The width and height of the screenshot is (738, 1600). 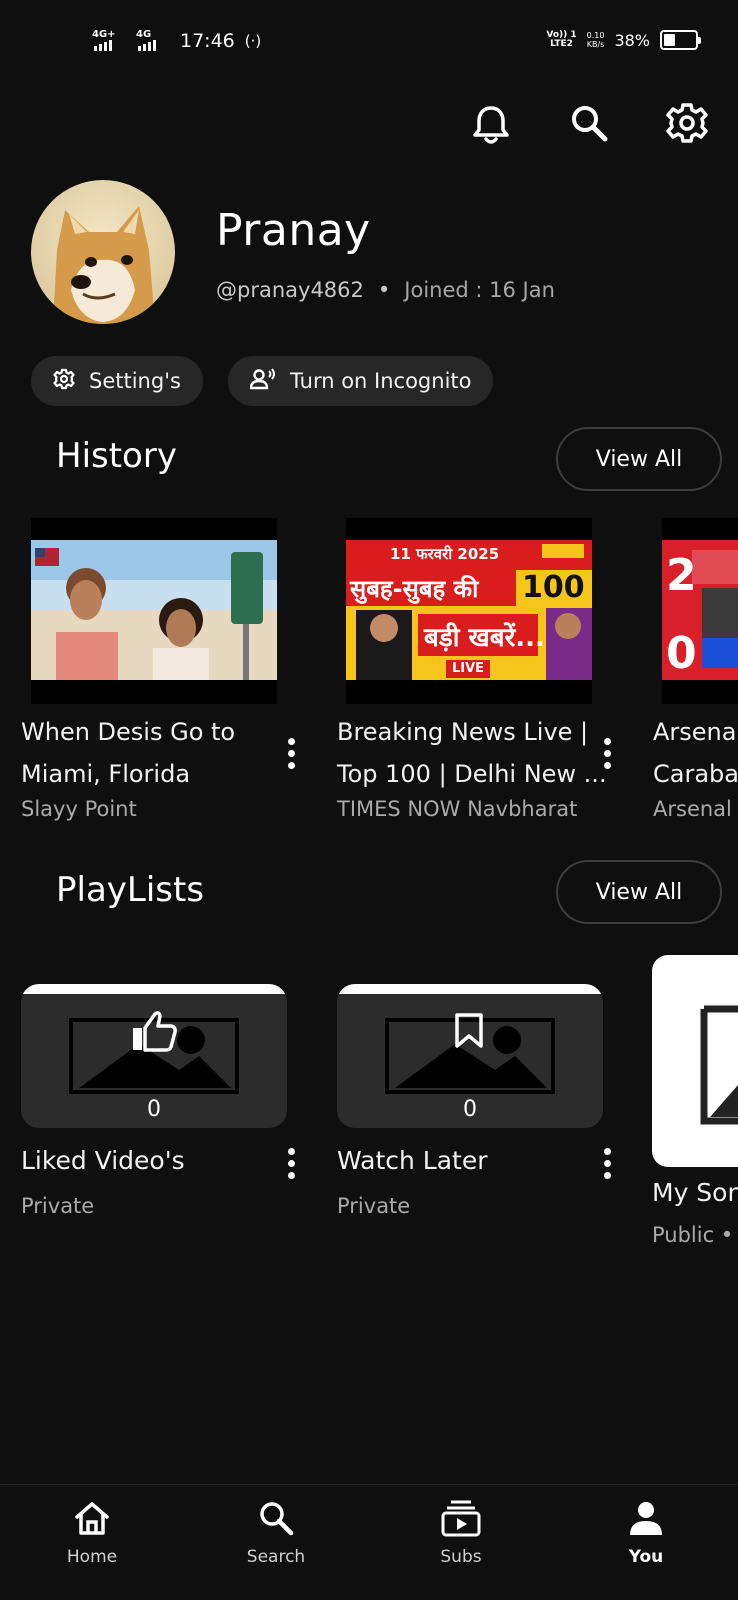 I want to click on playlist-card-watch-later: 0, so click(x=470, y=1056).